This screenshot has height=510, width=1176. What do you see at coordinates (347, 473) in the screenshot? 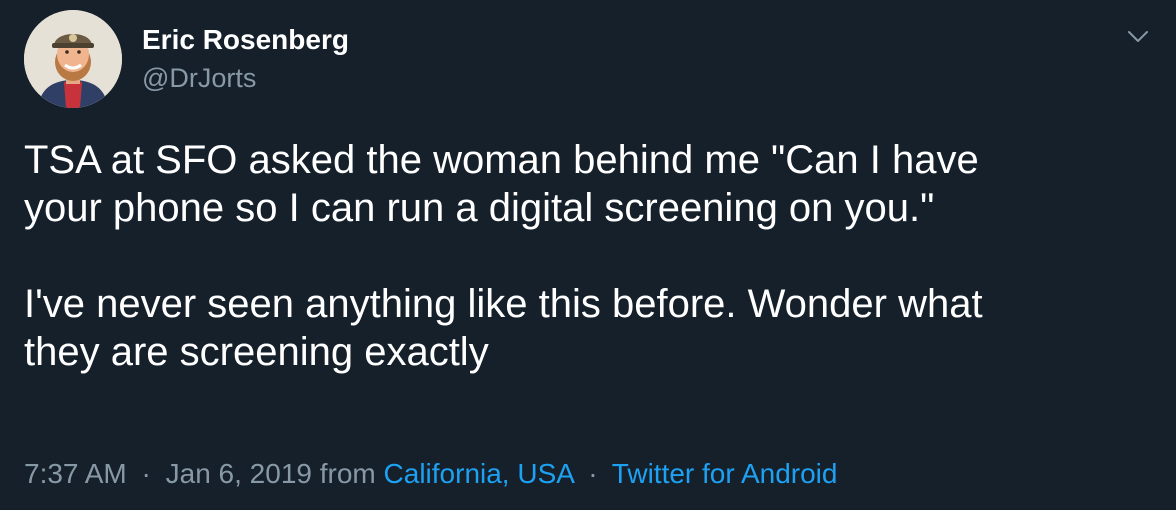
I see `from-label: from` at bounding box center [347, 473].